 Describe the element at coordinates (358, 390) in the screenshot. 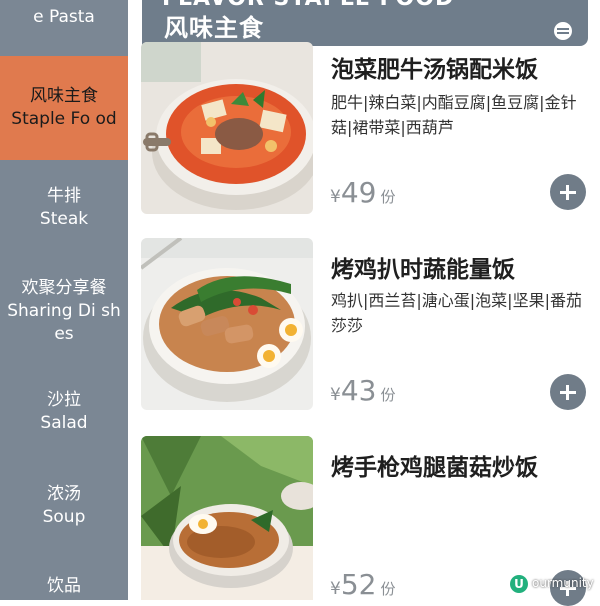

I see `price-value: 43` at that location.